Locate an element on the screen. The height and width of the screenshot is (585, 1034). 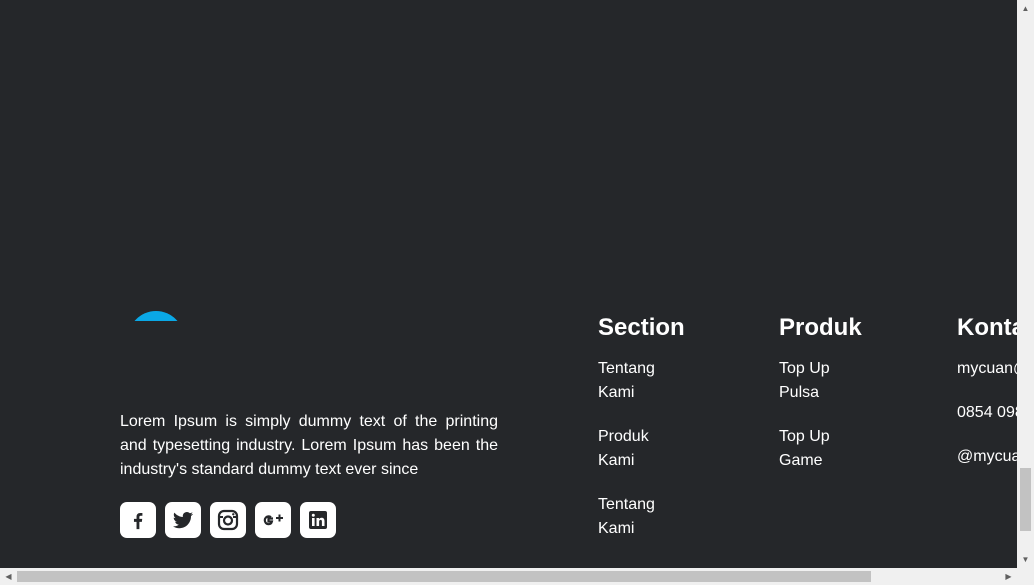
scroll-left-arrow-icon: ◀ is located at coordinates (8, 576).